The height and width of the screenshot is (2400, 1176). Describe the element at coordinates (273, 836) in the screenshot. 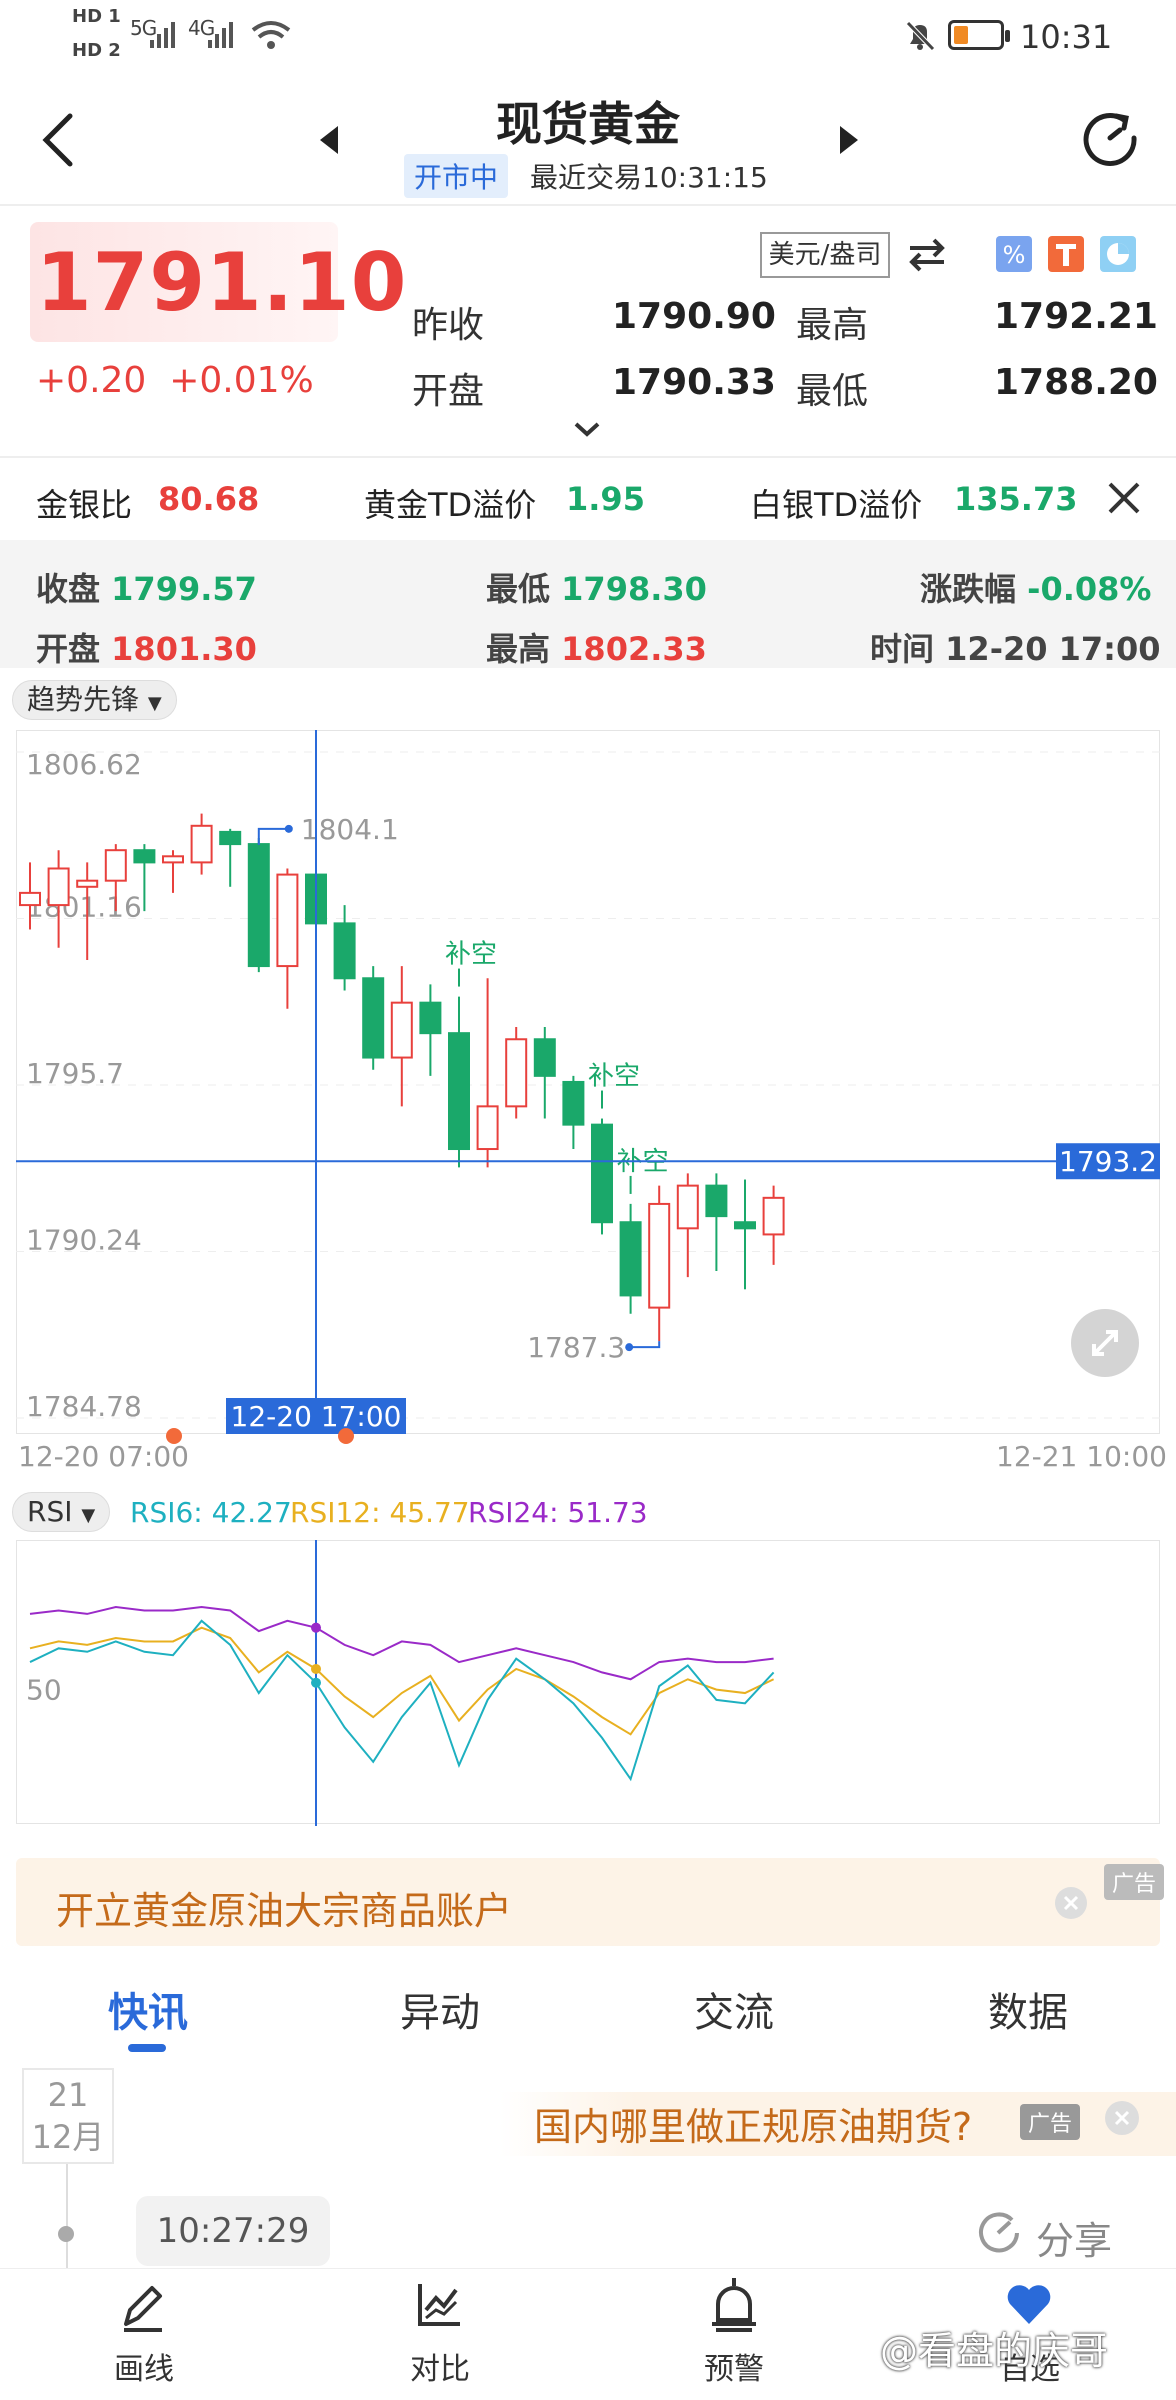

I see `max-marker-line` at that location.